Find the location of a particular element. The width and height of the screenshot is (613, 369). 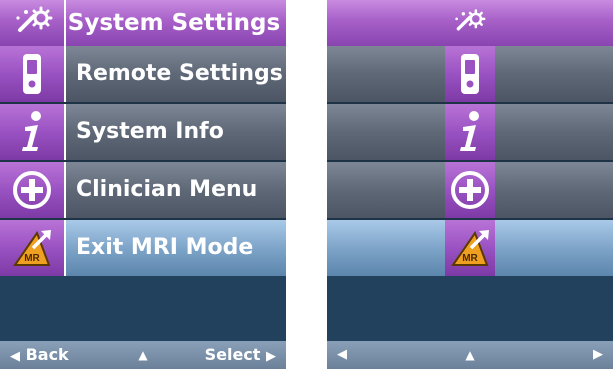

menu-item-clinician-menu: Clinician Menu is located at coordinates (143, 190).